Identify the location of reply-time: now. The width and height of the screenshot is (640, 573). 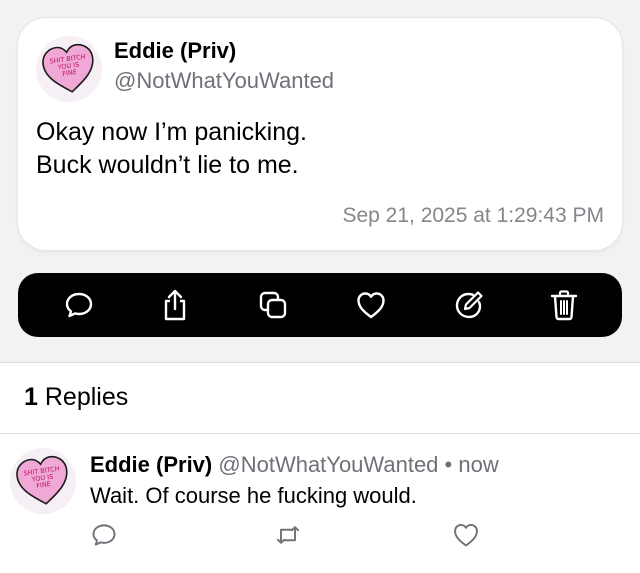
(478, 464).